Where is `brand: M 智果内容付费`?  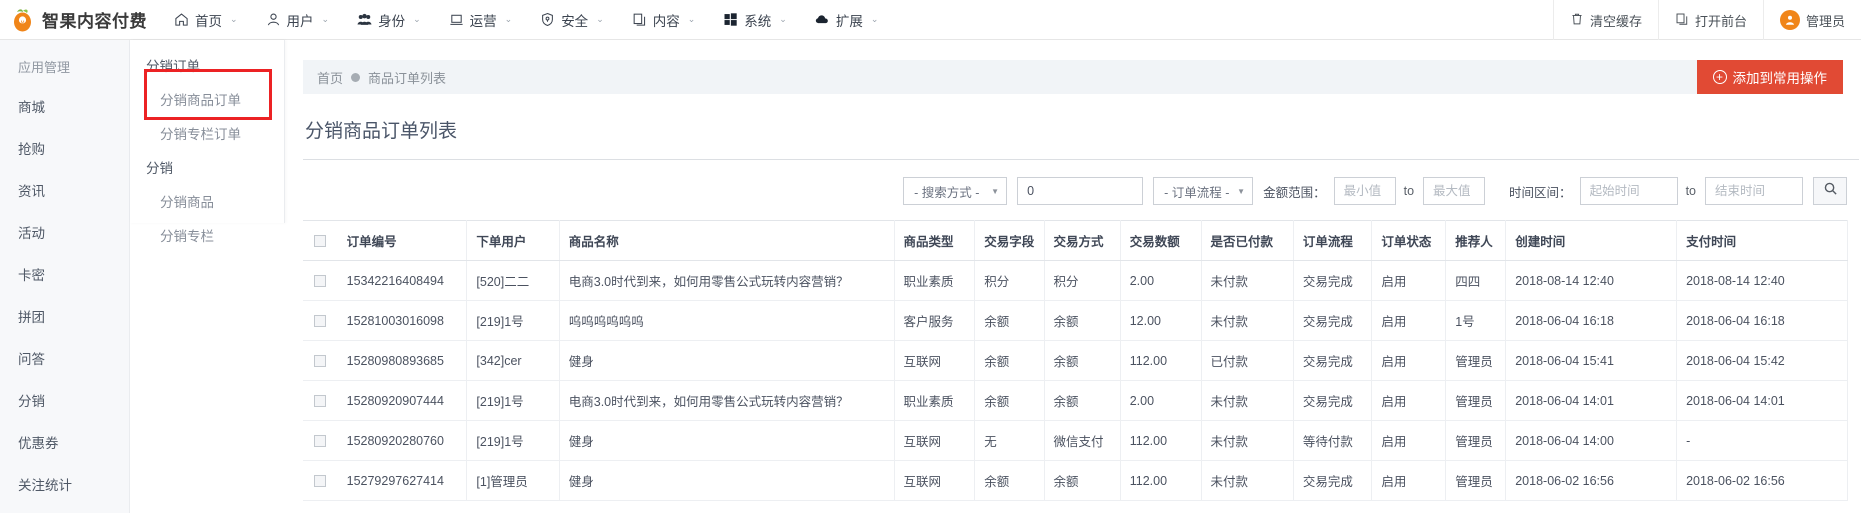 brand: M 智果内容付费 is located at coordinates (80, 20).